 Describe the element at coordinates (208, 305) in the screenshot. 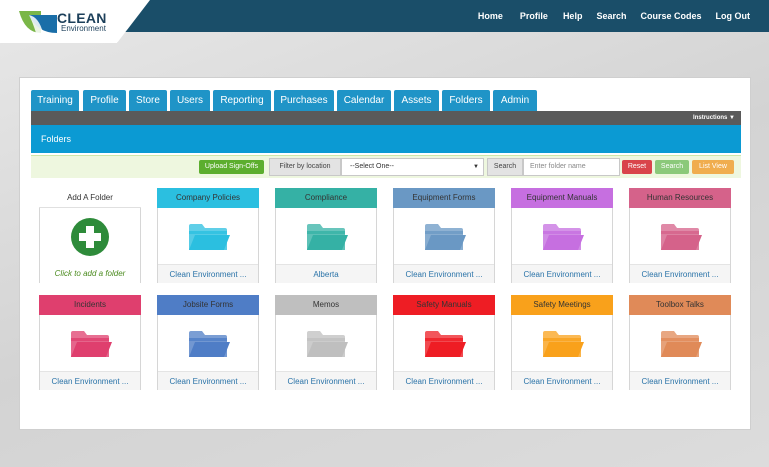

I see `folder-title: Jobsite Forms` at that location.